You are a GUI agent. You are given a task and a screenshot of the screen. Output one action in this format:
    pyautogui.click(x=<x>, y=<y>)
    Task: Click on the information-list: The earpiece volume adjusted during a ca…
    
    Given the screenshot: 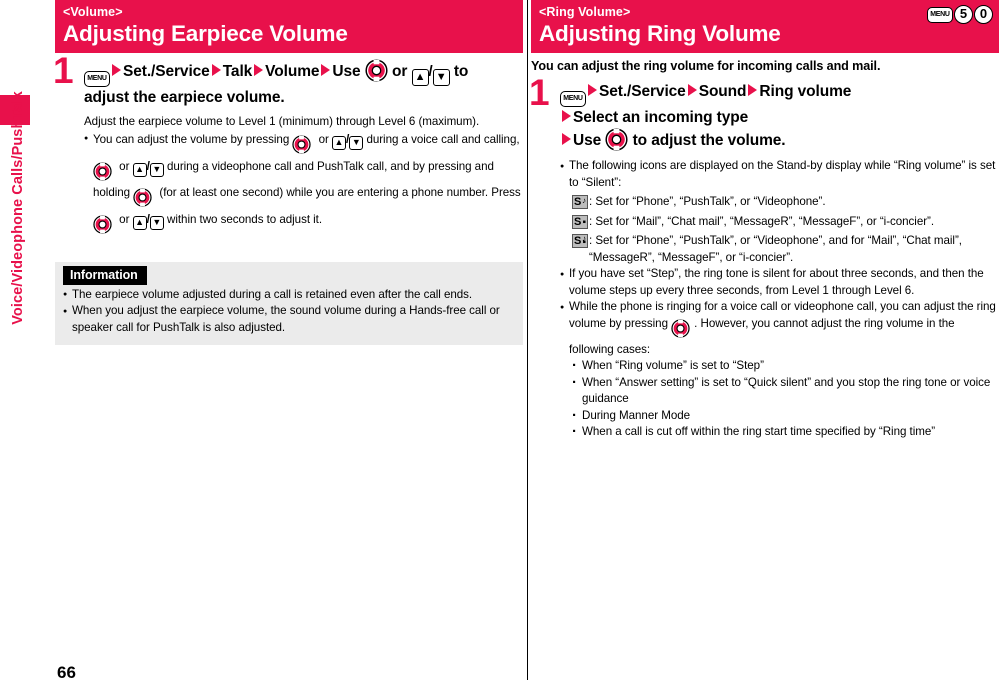 What is the action you would take?
    pyautogui.click(x=289, y=311)
    